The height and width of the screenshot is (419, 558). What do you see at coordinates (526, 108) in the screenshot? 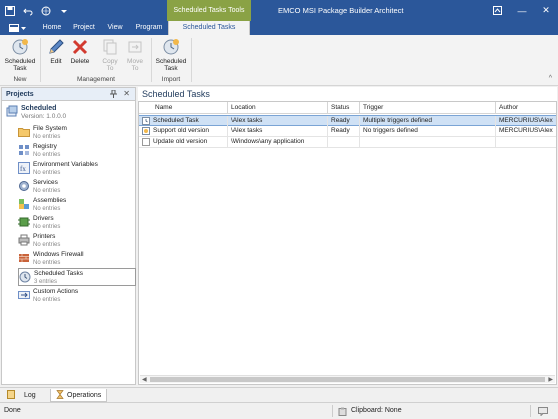
I see `column-header-author: Author` at bounding box center [526, 108].